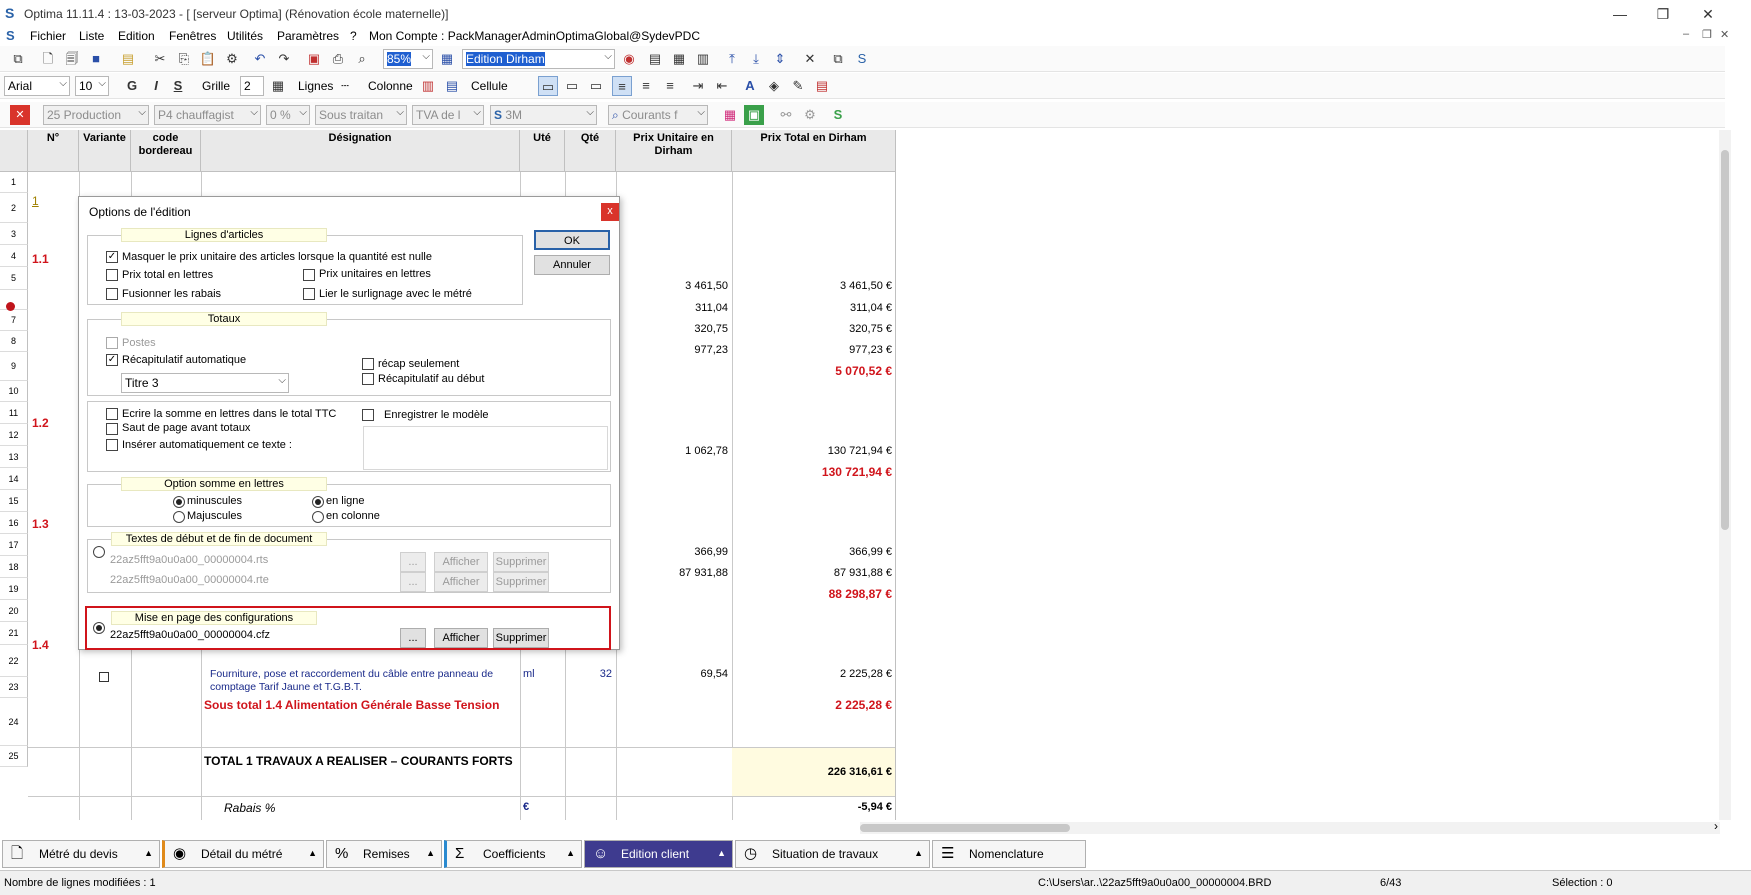 This screenshot has width=1751, height=895. What do you see at coordinates (14, 589) in the screenshot?
I see `row-number: 19` at bounding box center [14, 589].